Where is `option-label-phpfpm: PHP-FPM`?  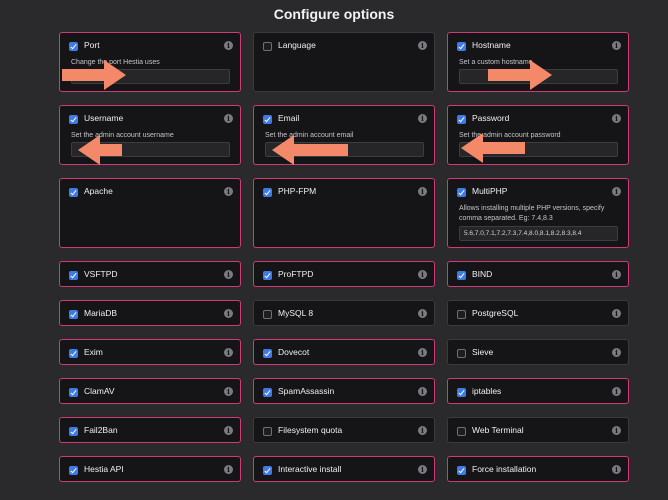 option-label-phpfpm: PHP-FPM is located at coordinates (297, 191).